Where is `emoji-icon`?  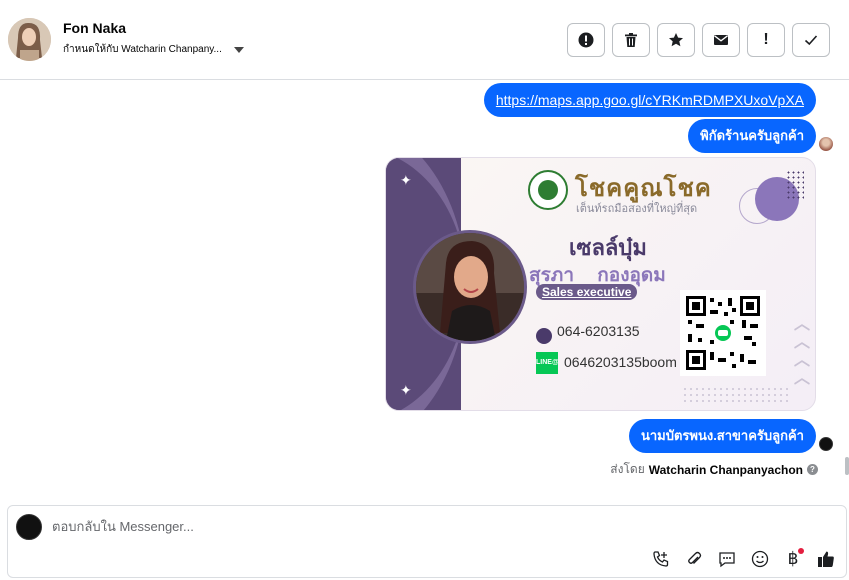
emoji-icon is located at coordinates (760, 559).